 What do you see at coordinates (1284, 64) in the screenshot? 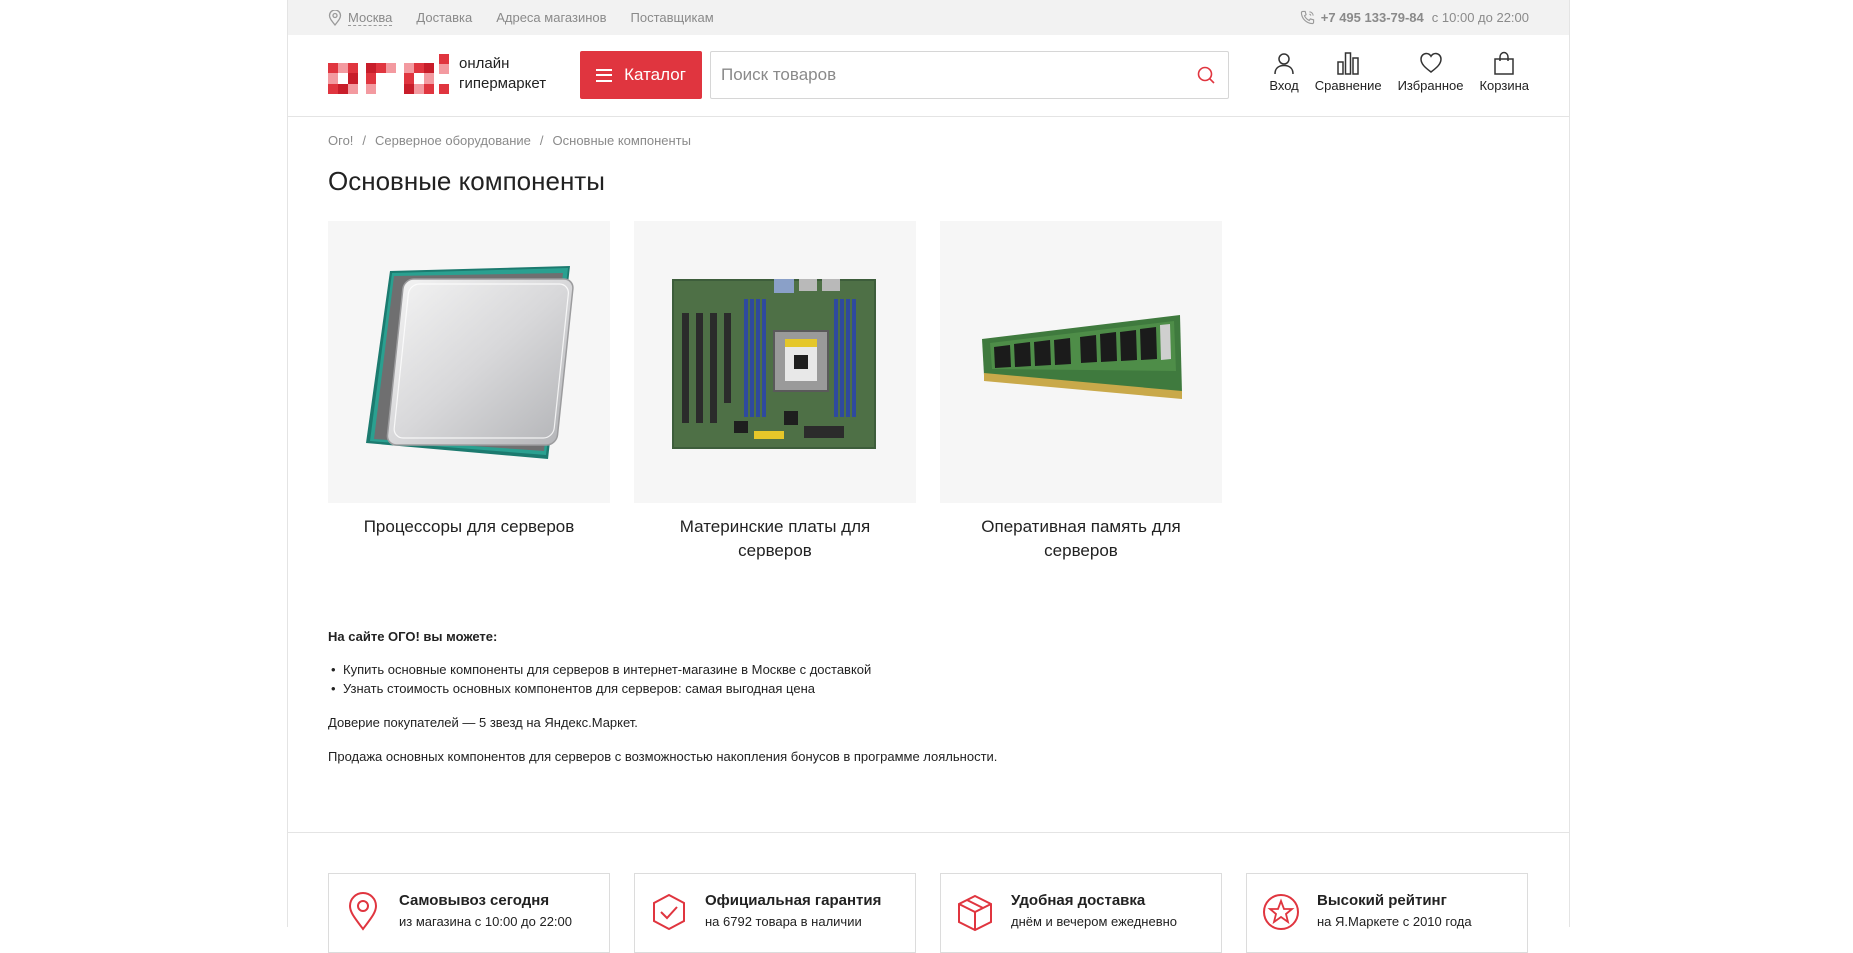
I see `user-icon` at bounding box center [1284, 64].